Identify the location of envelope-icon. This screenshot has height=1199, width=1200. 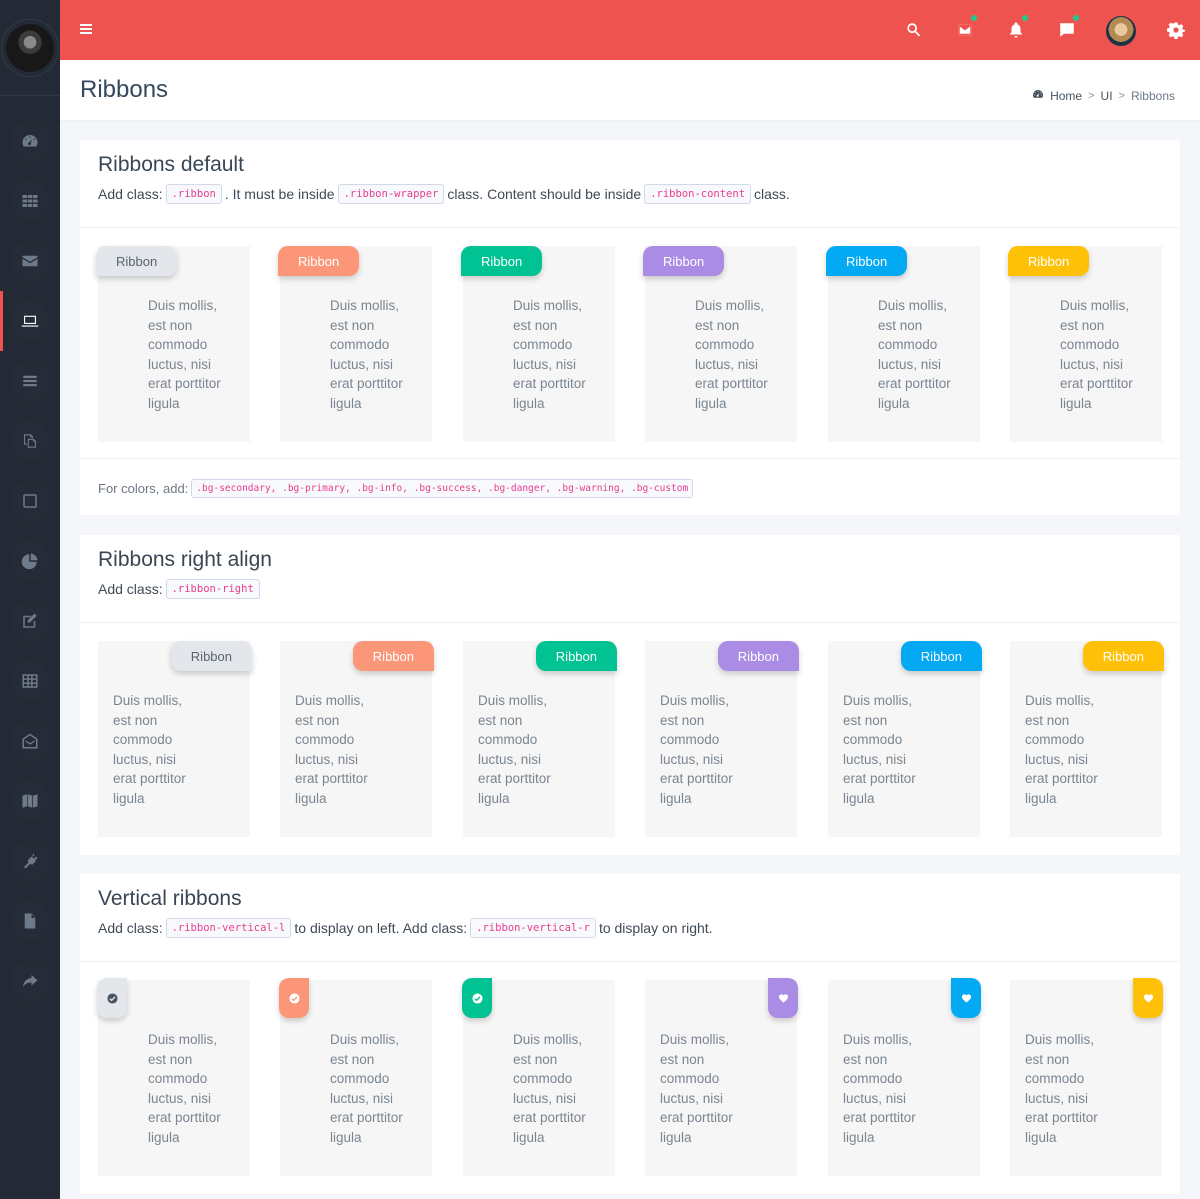
(30, 261).